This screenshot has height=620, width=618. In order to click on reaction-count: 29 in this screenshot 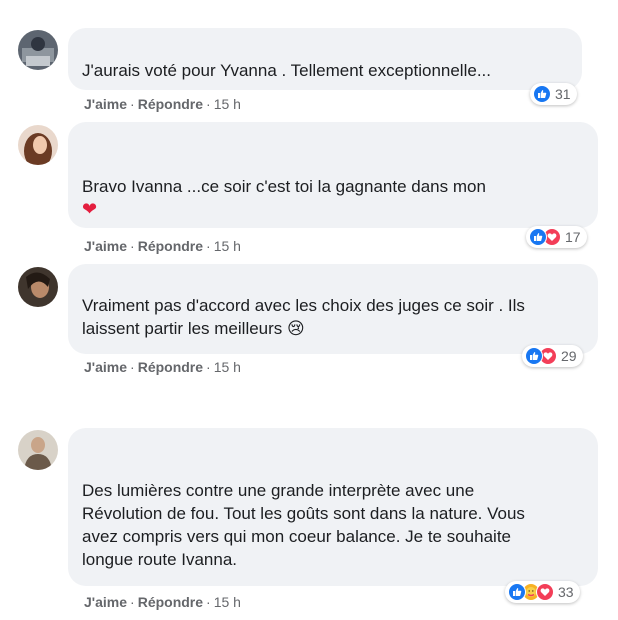, I will do `click(569, 356)`.